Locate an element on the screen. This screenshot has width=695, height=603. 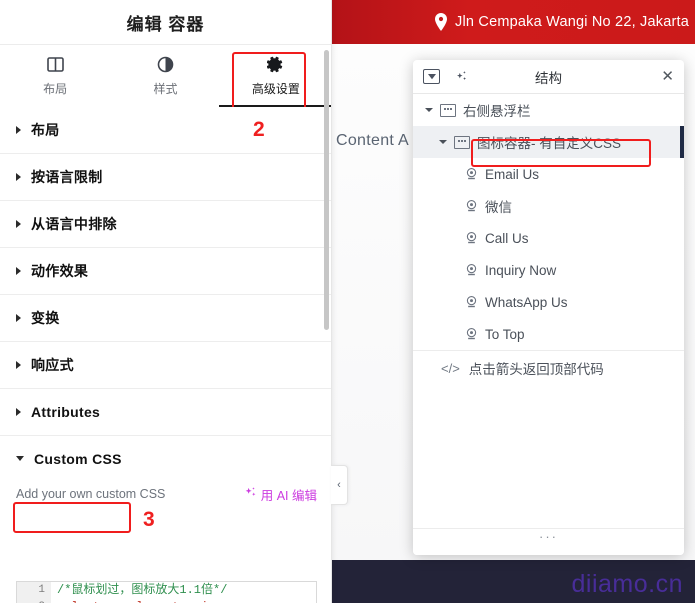
section-attributes-label: Attributes is located at coordinates (66, 412).